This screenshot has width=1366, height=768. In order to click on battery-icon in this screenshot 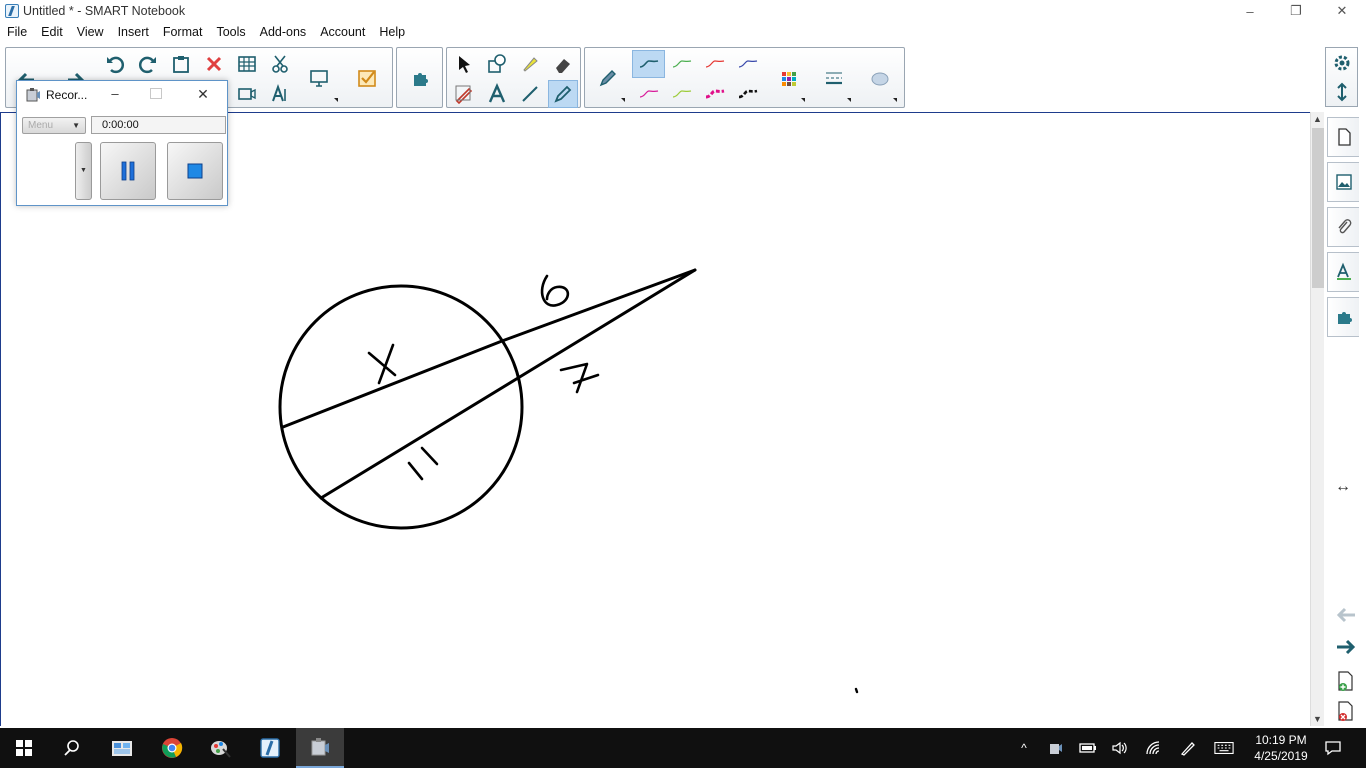, I will do `click(1088, 748)`.